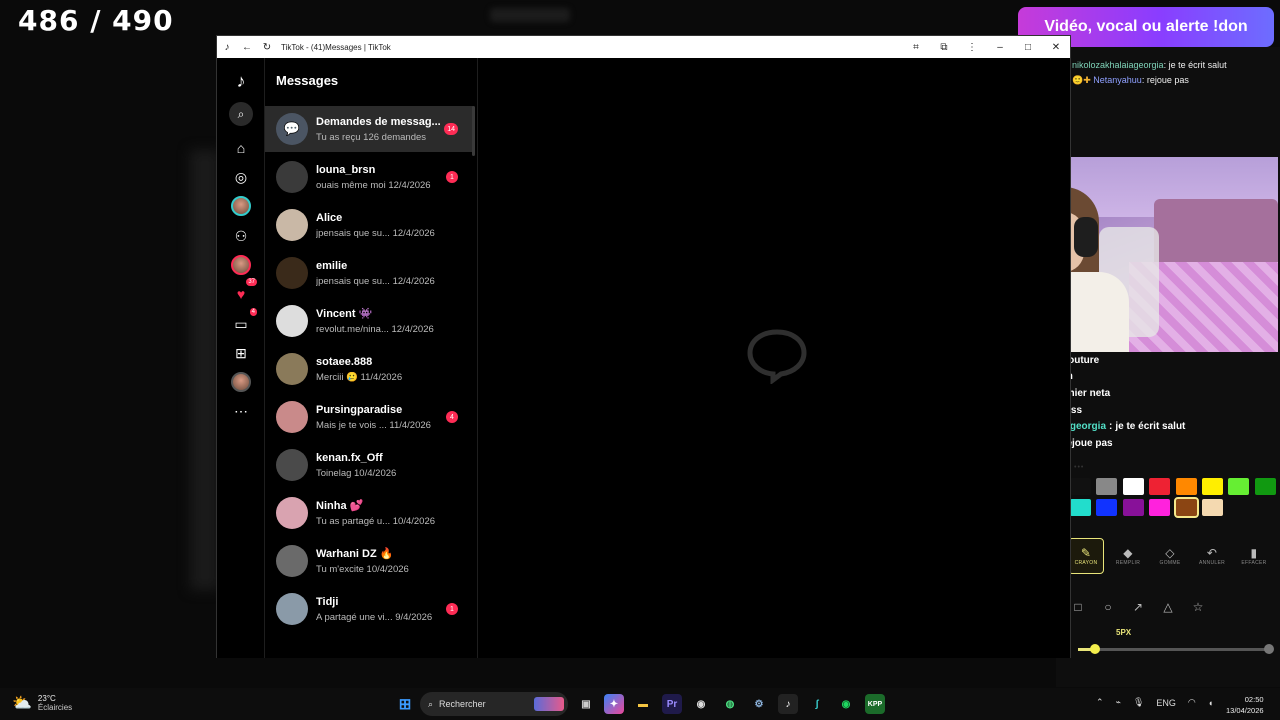  What do you see at coordinates (701, 704) in the screenshot?
I see `obs-icon: ◉` at bounding box center [701, 704].